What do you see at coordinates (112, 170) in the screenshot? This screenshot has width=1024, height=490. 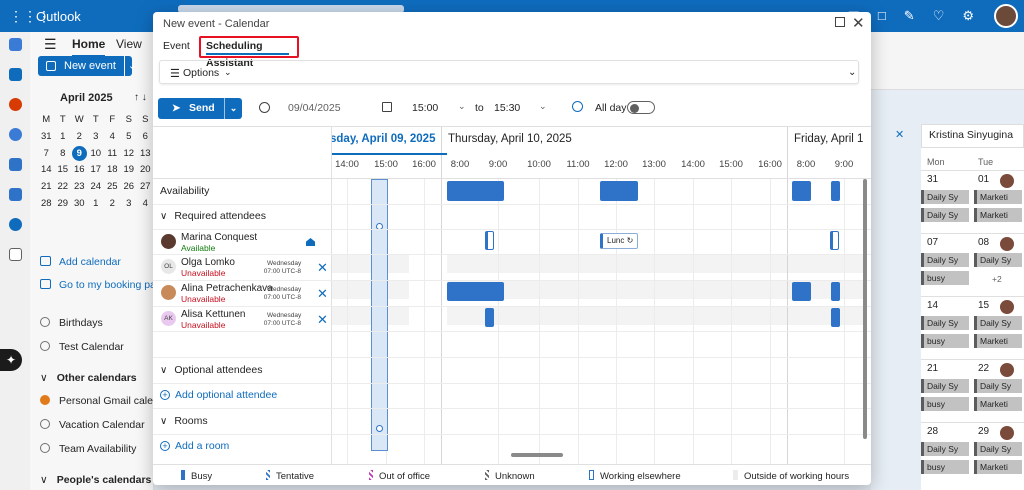 I see `mini-day: 18` at bounding box center [112, 170].